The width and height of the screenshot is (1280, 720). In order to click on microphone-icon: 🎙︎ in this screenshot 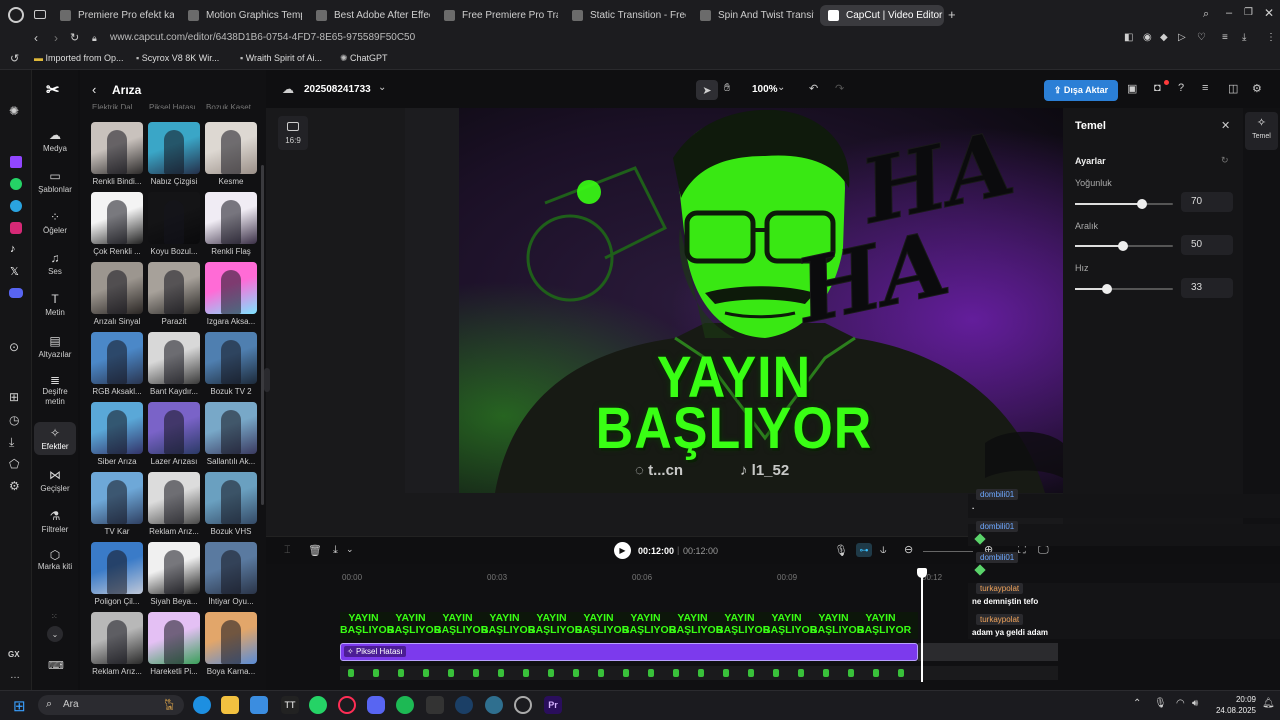, I will do `click(841, 550)`.